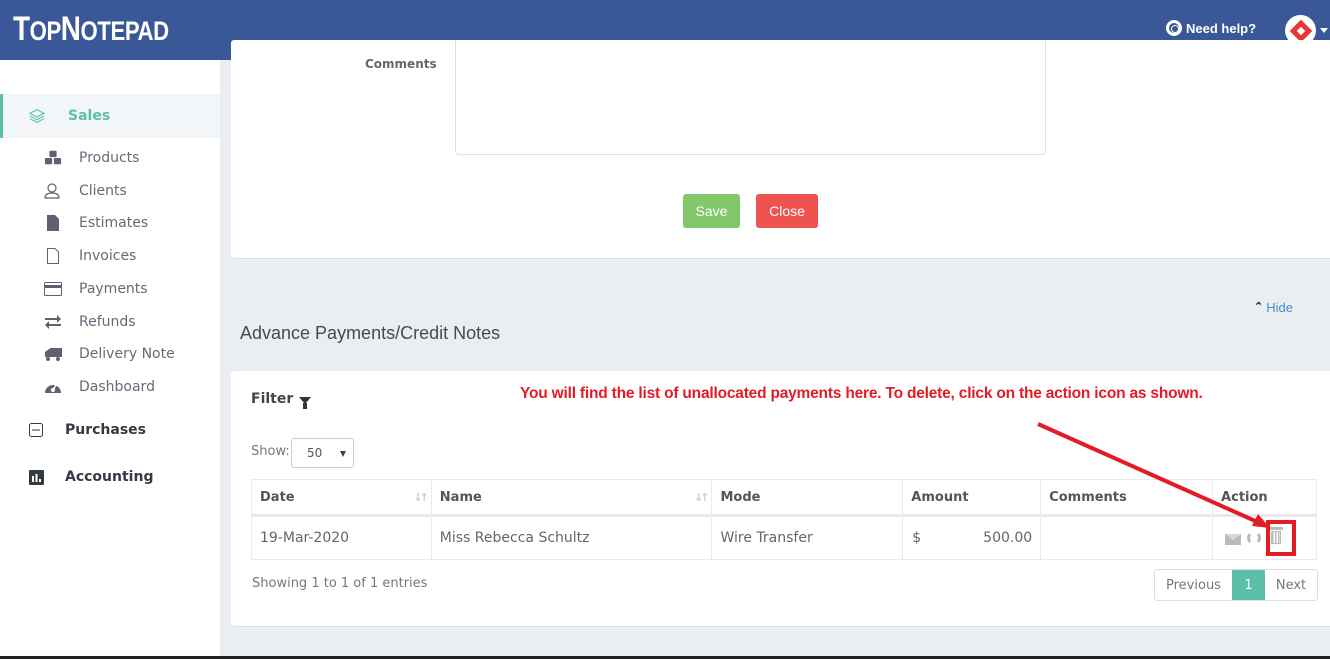 Image resolution: width=1330 pixels, height=659 pixels. What do you see at coordinates (571, 498) in the screenshot?
I see `column-header-name: Name ↓↑` at bounding box center [571, 498].